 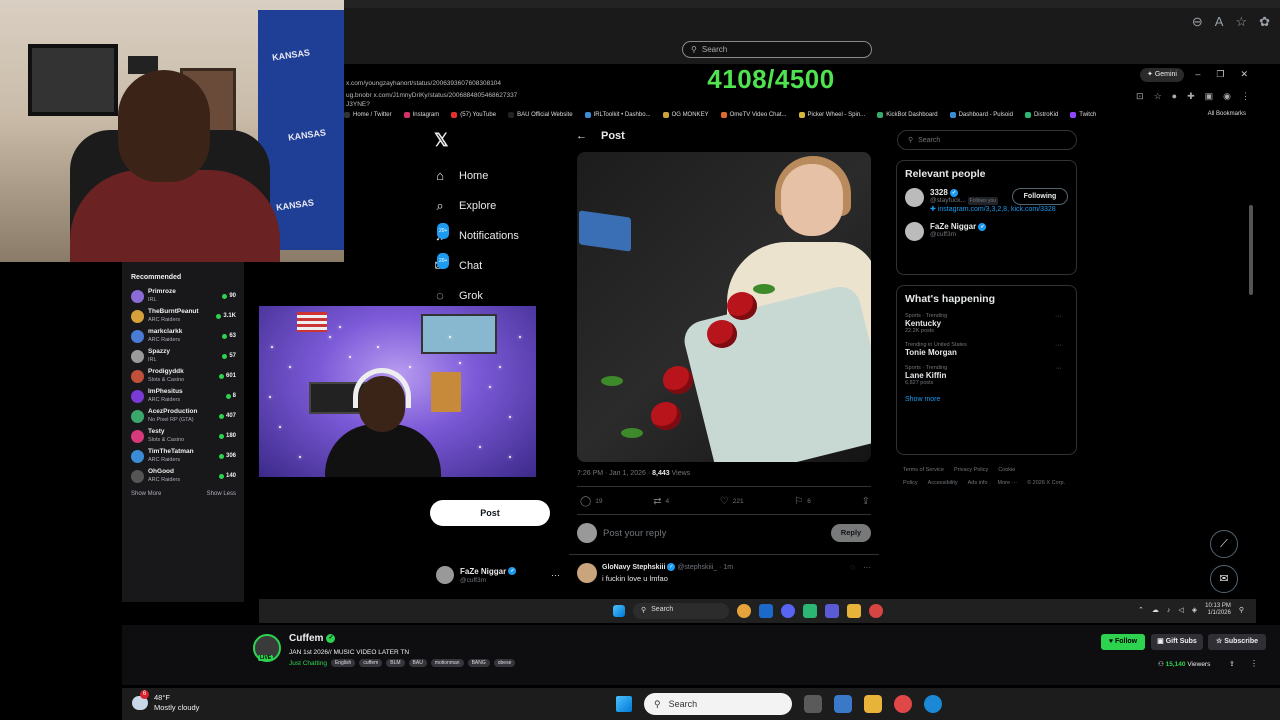 I want to click on like-action: ♡ 221, so click(x=732, y=501).